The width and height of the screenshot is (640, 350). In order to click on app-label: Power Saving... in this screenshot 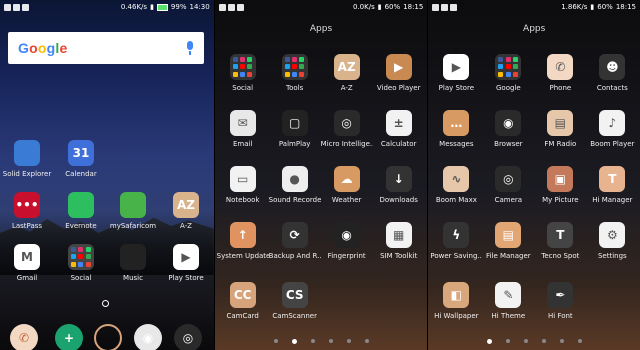, I will do `click(456, 256)`.